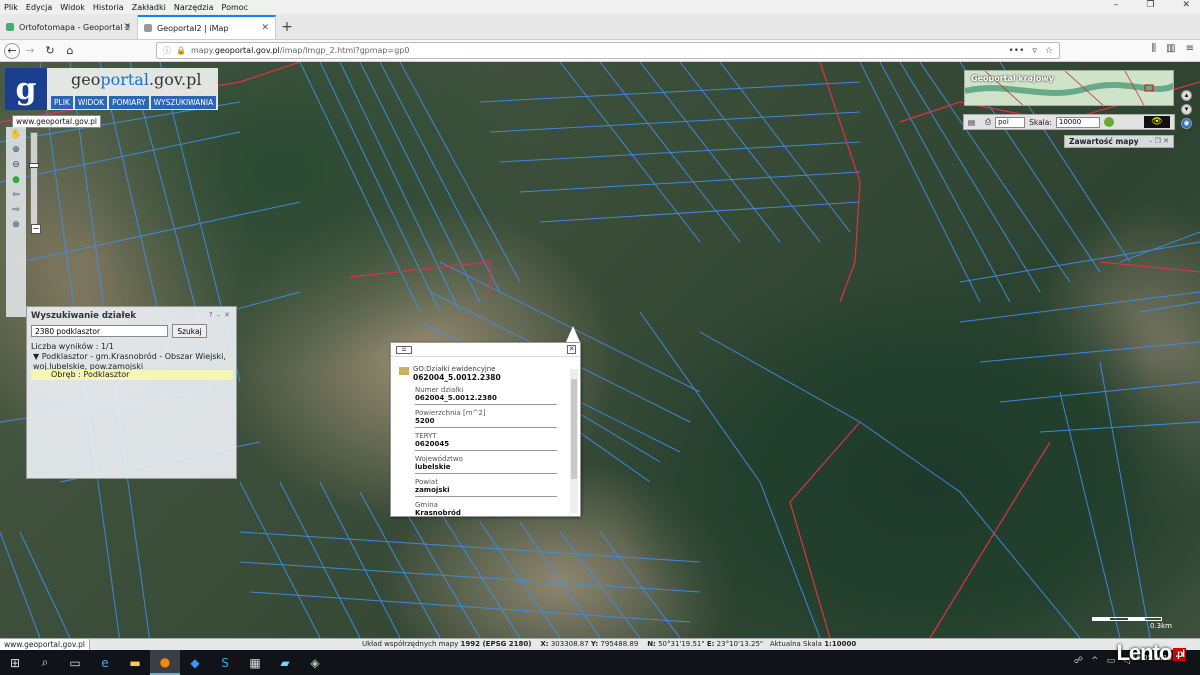  I want to click on contents-controls: – ❐ ✕, so click(1159, 141).